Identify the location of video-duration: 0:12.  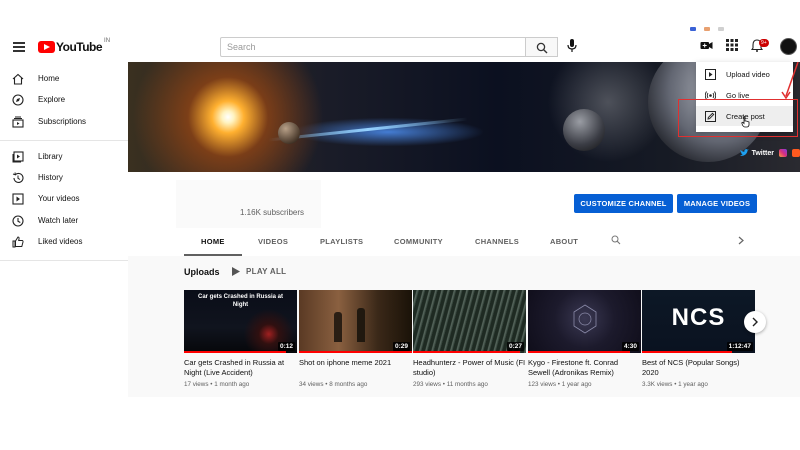
(286, 346).